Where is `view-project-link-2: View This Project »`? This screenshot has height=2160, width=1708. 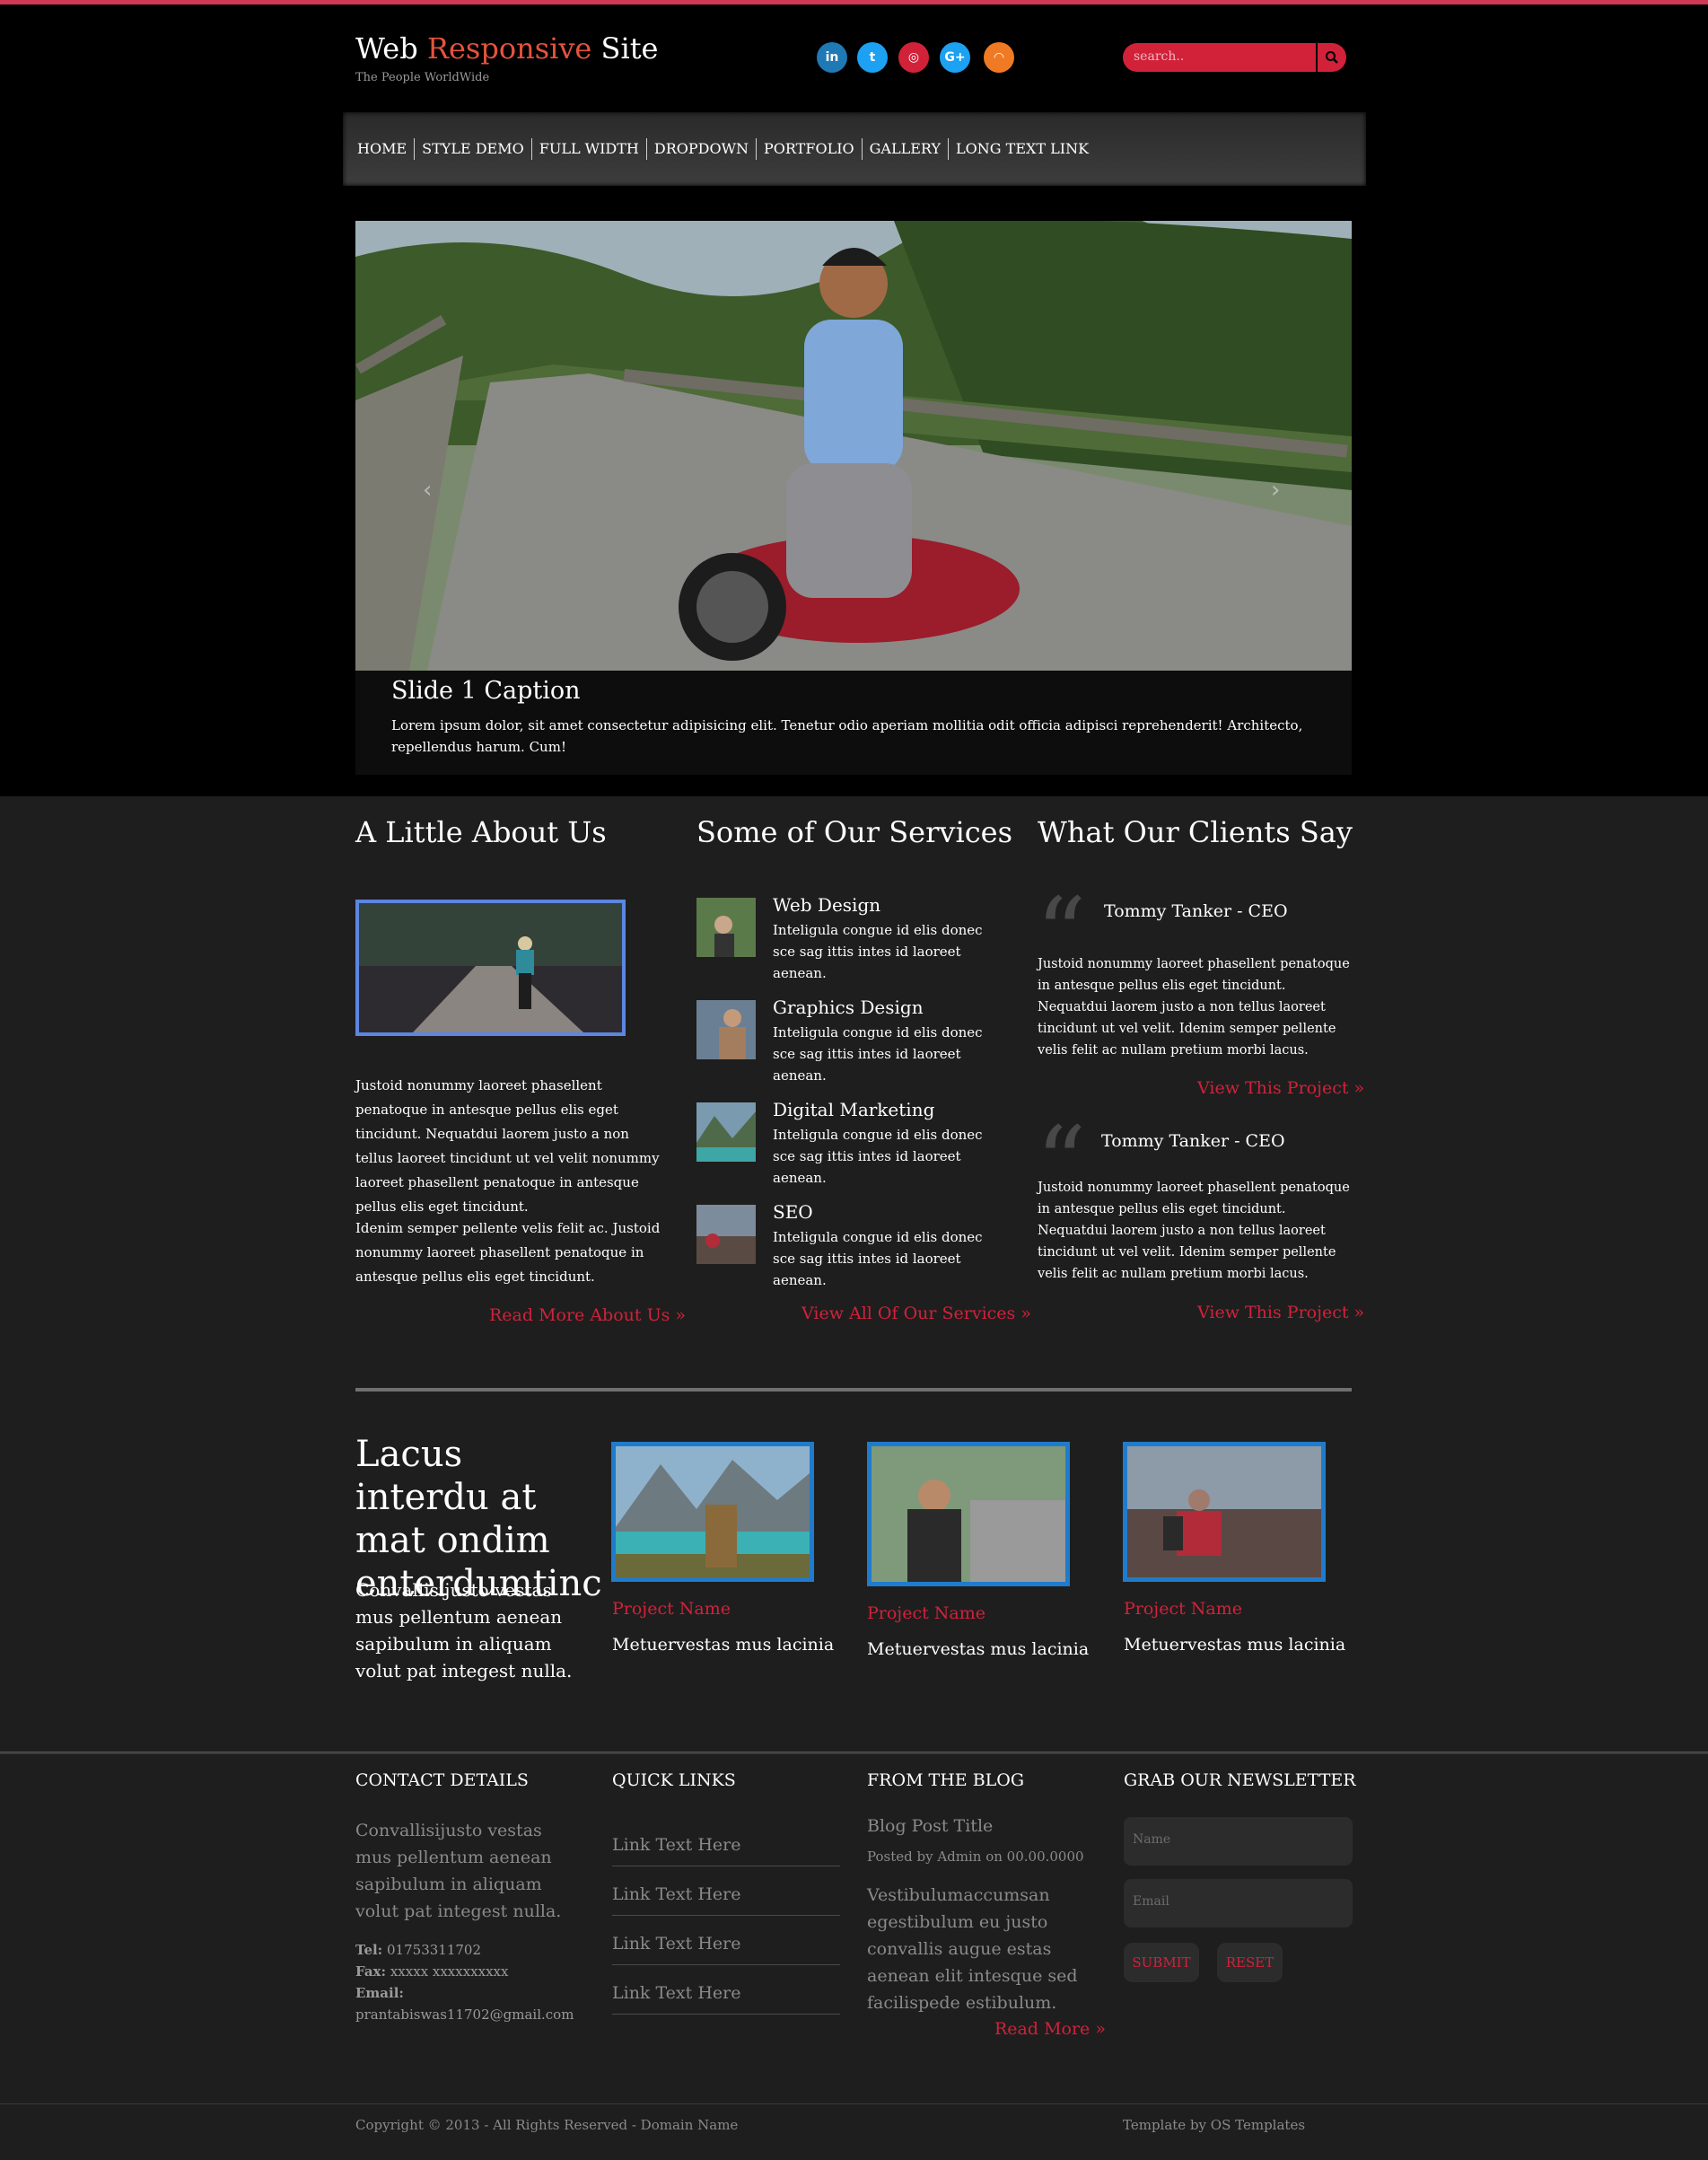 view-project-link-2: View This Project » is located at coordinates (1280, 1313).